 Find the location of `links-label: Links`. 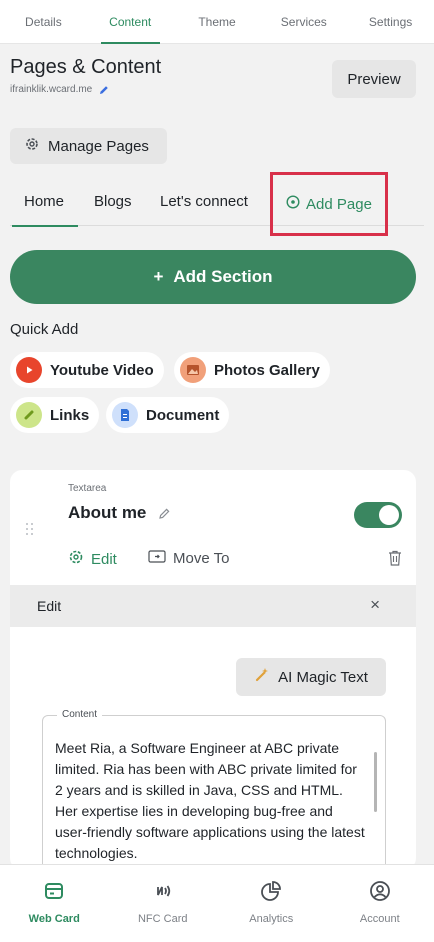

links-label: Links is located at coordinates (70, 415).